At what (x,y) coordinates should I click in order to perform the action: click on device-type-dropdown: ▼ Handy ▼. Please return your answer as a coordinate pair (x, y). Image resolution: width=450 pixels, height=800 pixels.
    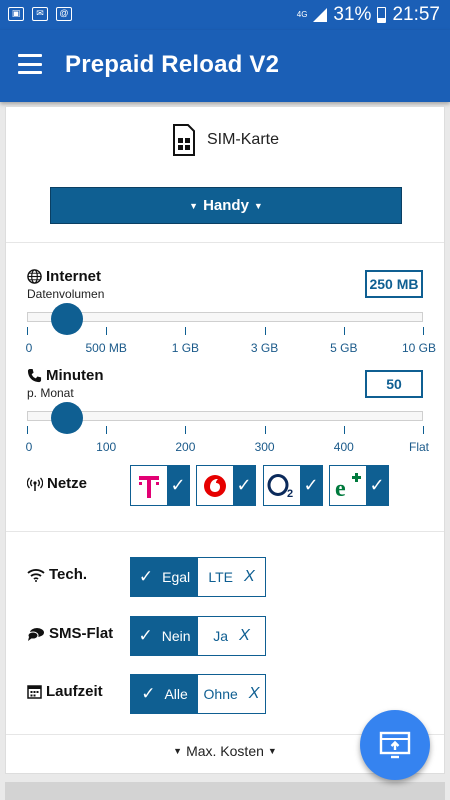
    Looking at the image, I should click on (226, 205).